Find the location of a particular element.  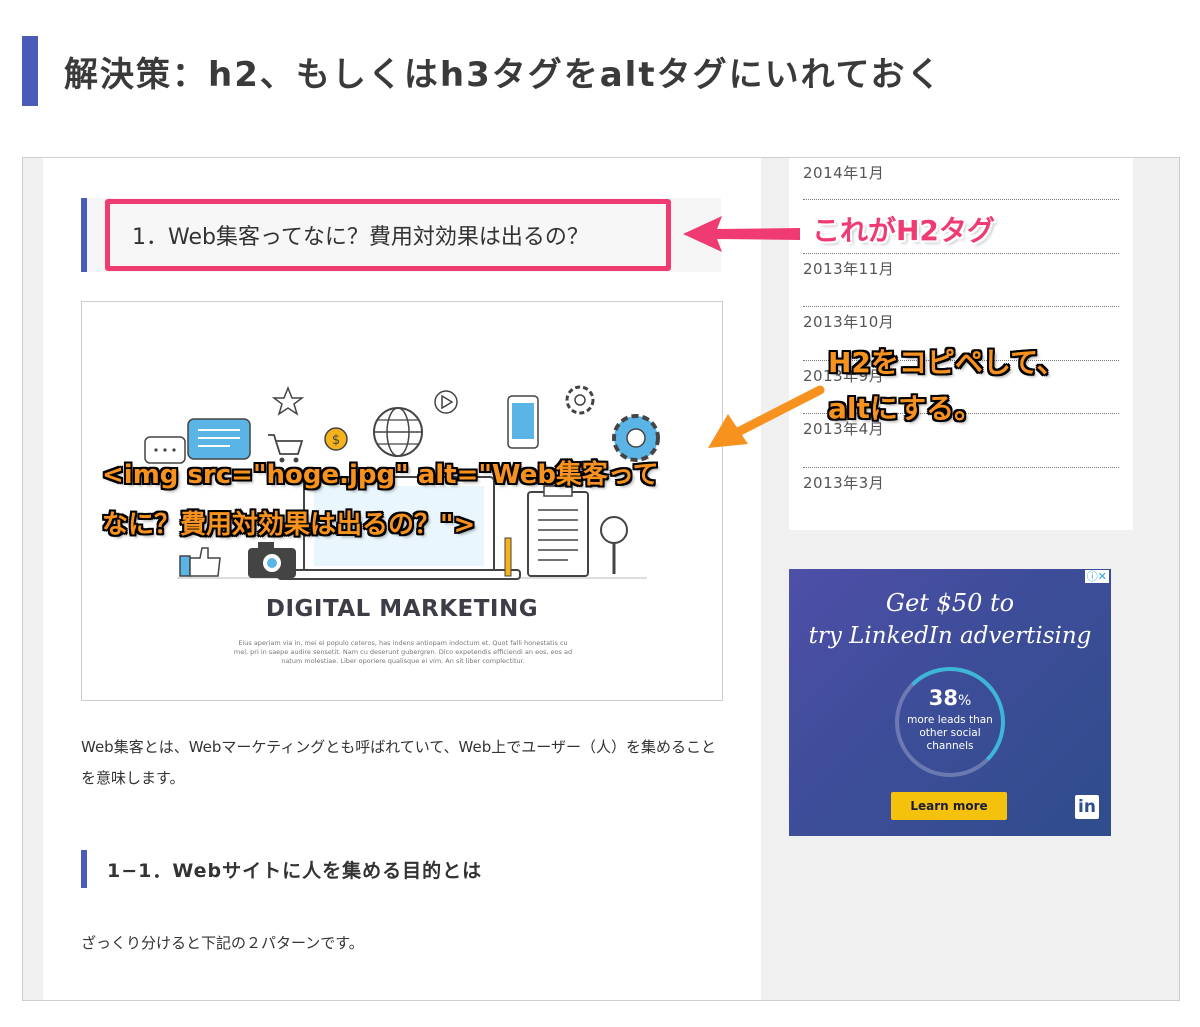

archive-link: 2013年11月 is located at coordinates (961, 280).